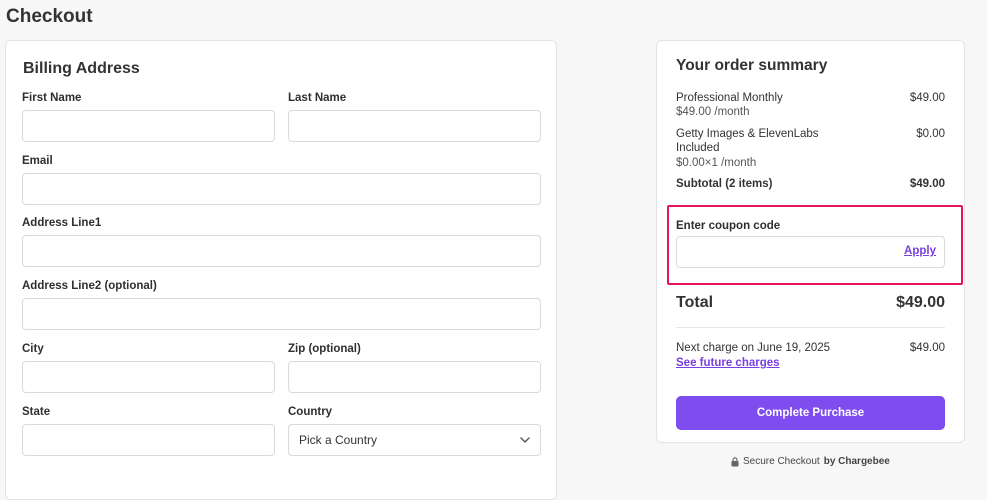 This screenshot has width=987, height=500. What do you see at coordinates (724, 184) in the screenshot?
I see `subtotal-label: Subtotal (2 items)` at bounding box center [724, 184].